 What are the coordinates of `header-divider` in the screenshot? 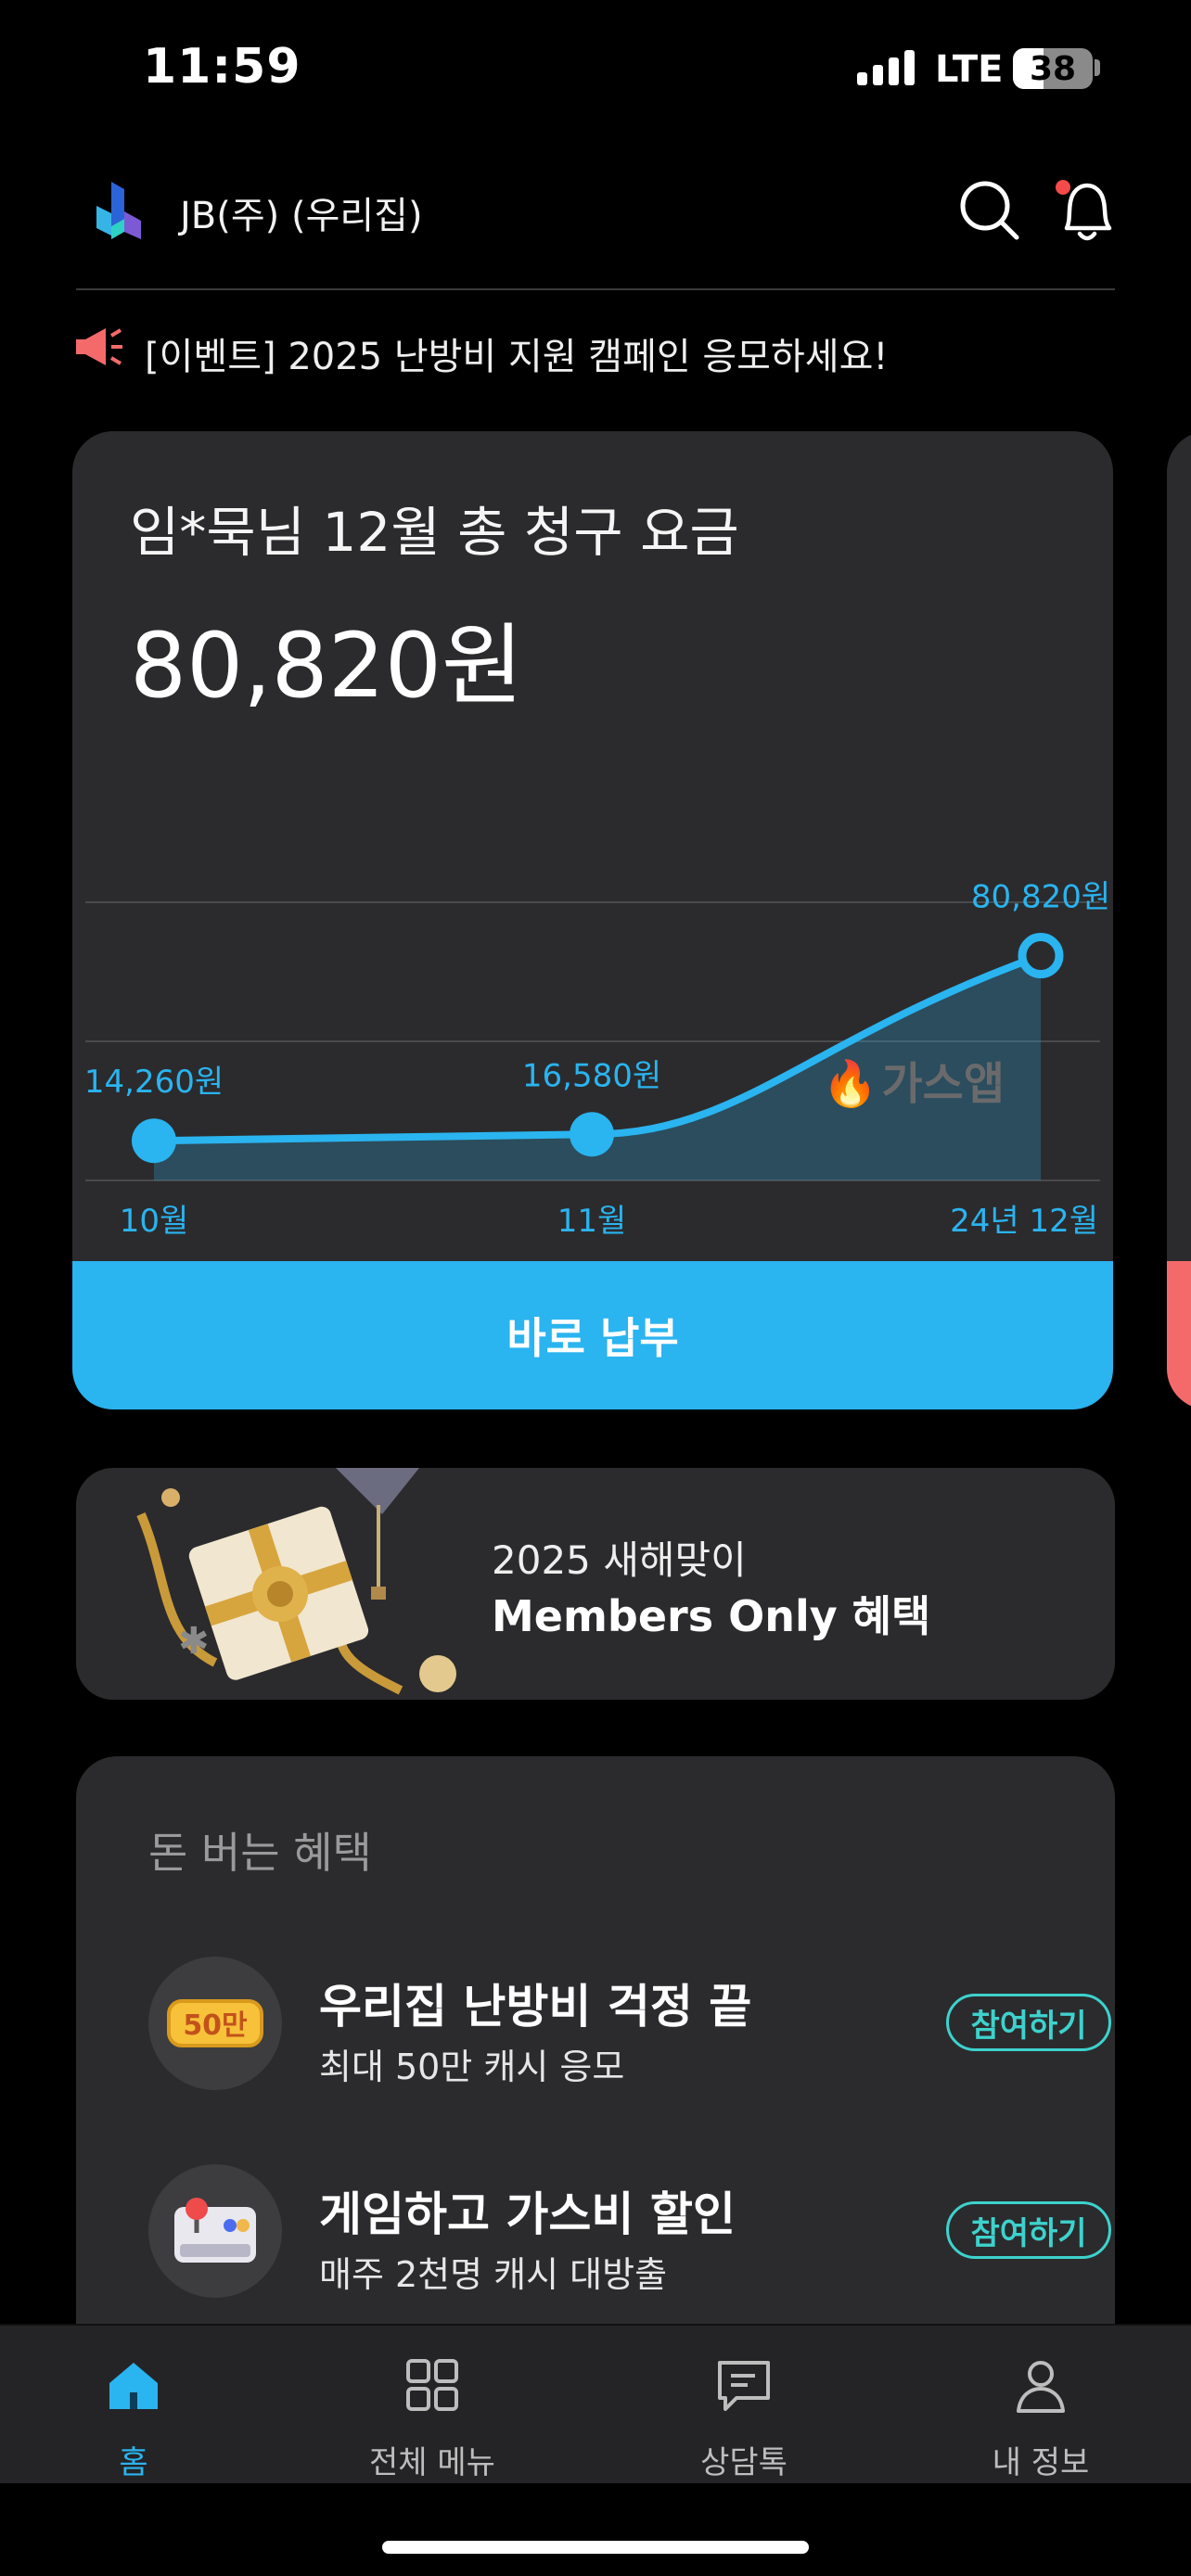 It's located at (595, 289).